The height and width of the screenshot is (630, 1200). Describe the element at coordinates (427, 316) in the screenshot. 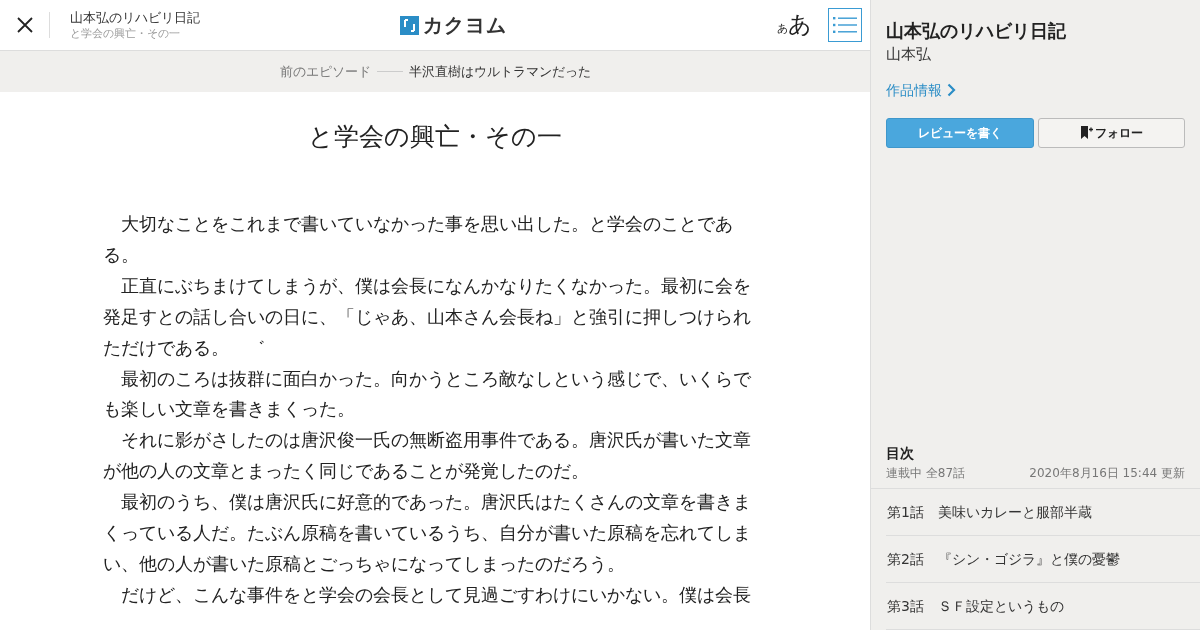

I see `body-paragraph: 正直にぶちまけてしまうが、僕は会長になんかなりたくなかった。最初に会を発足すとの話し合いの日に、「じゃあ、山本さん会長ね」と強引に押しつけられただけである。 ゛` at that location.